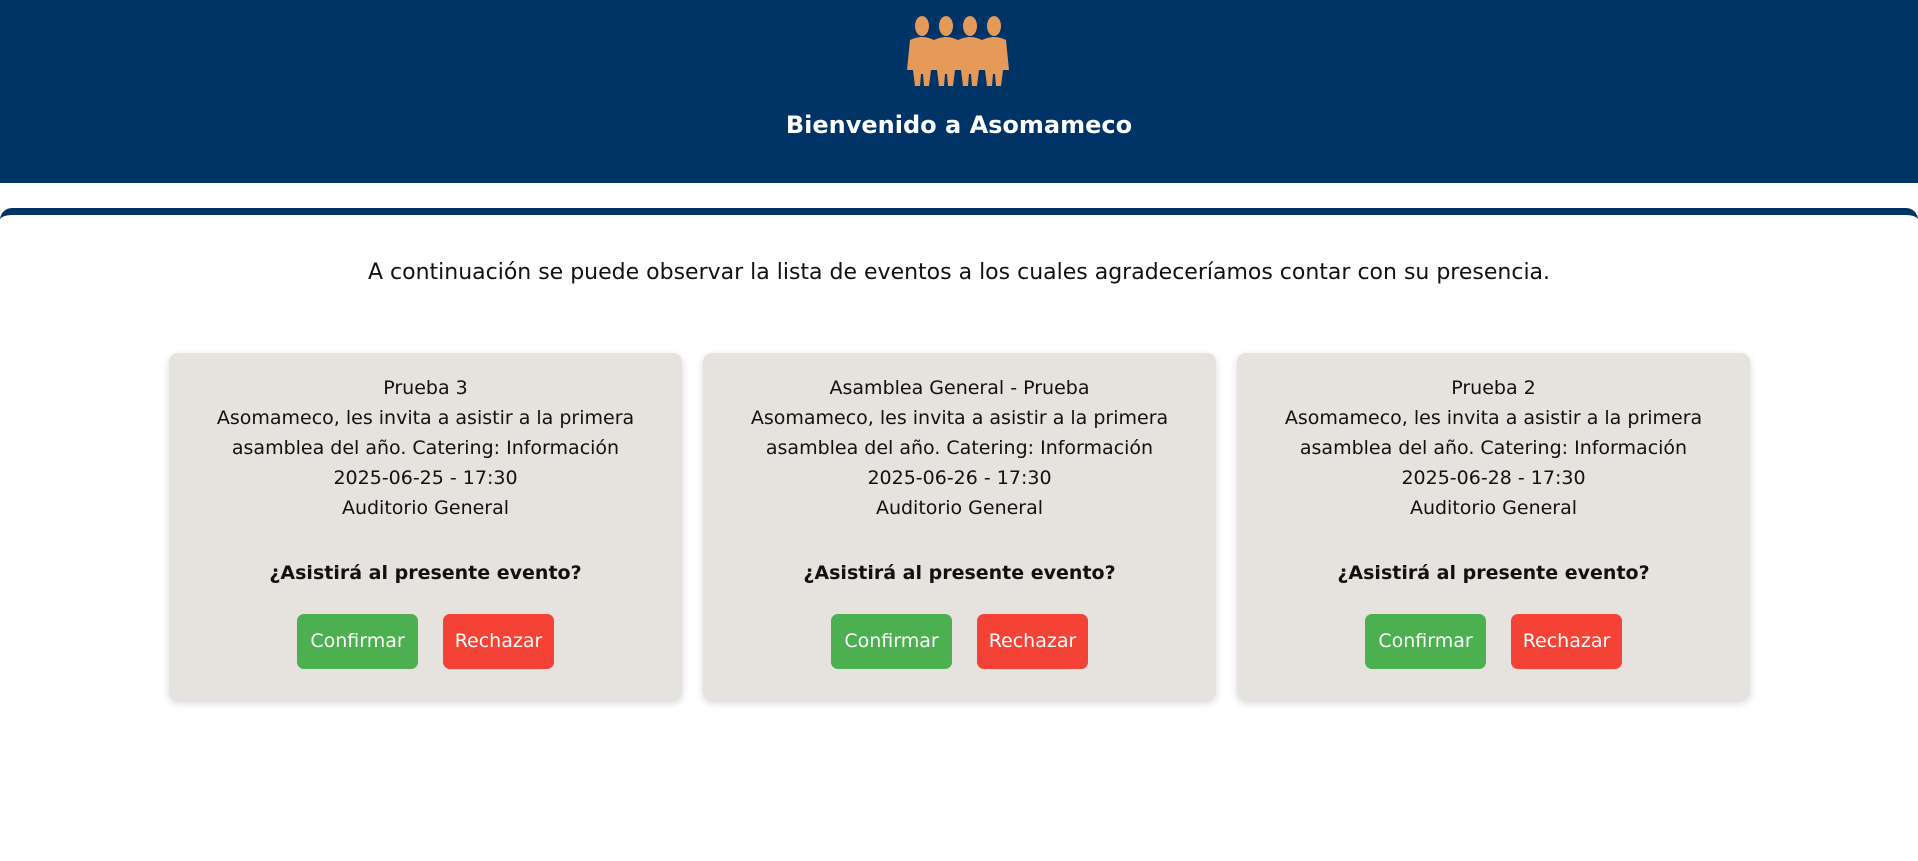 The height and width of the screenshot is (861, 1918). Describe the element at coordinates (959, 125) in the screenshot. I see `welcome-title: Bienvenido a Asomameco` at that location.